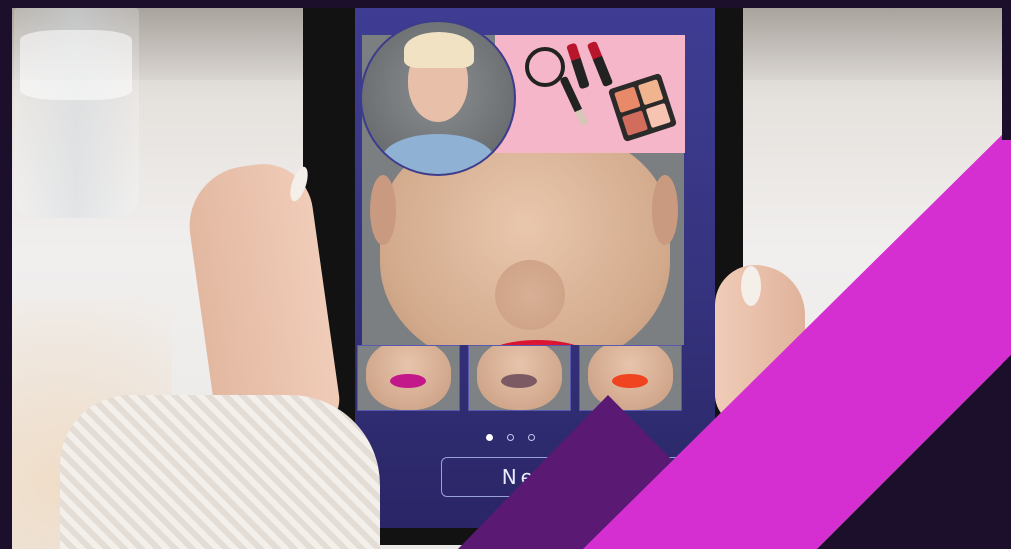 This screenshot has height=549, width=1011. I want to click on top-frame, so click(505, 4).